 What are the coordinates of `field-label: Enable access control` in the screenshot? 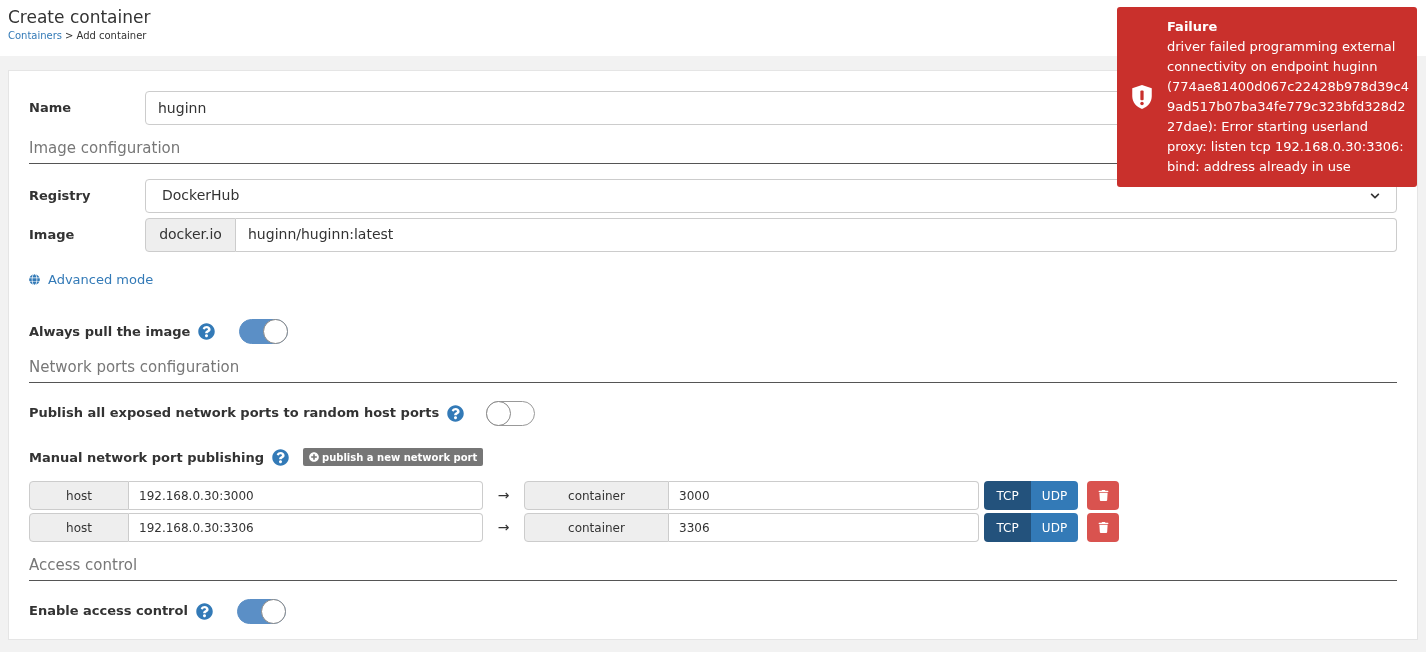 It's located at (108, 611).